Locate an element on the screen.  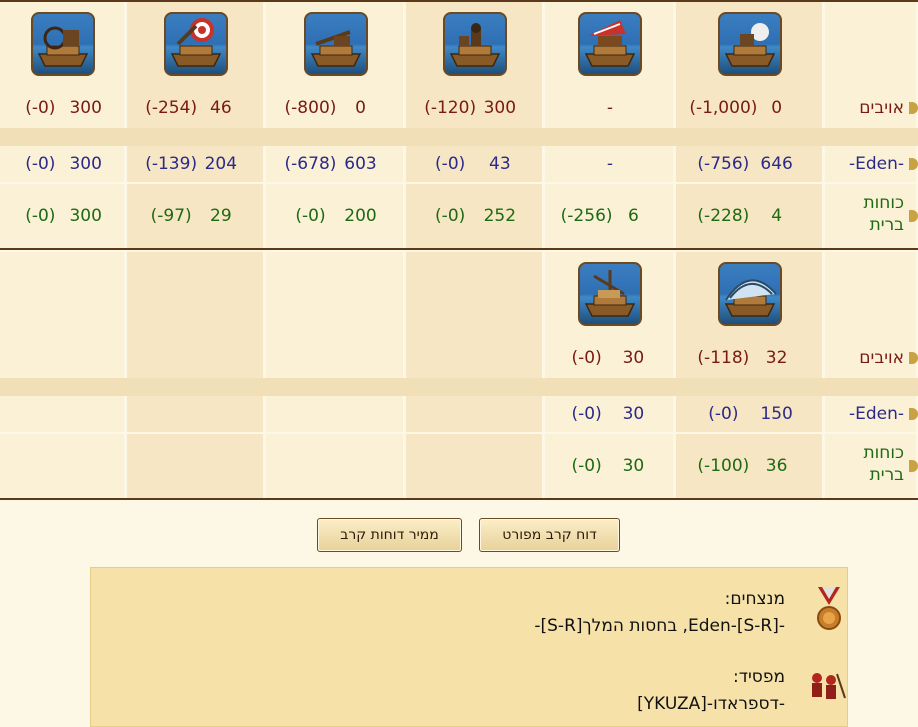
unit-losses: (-100) is located at coordinates (723, 466).